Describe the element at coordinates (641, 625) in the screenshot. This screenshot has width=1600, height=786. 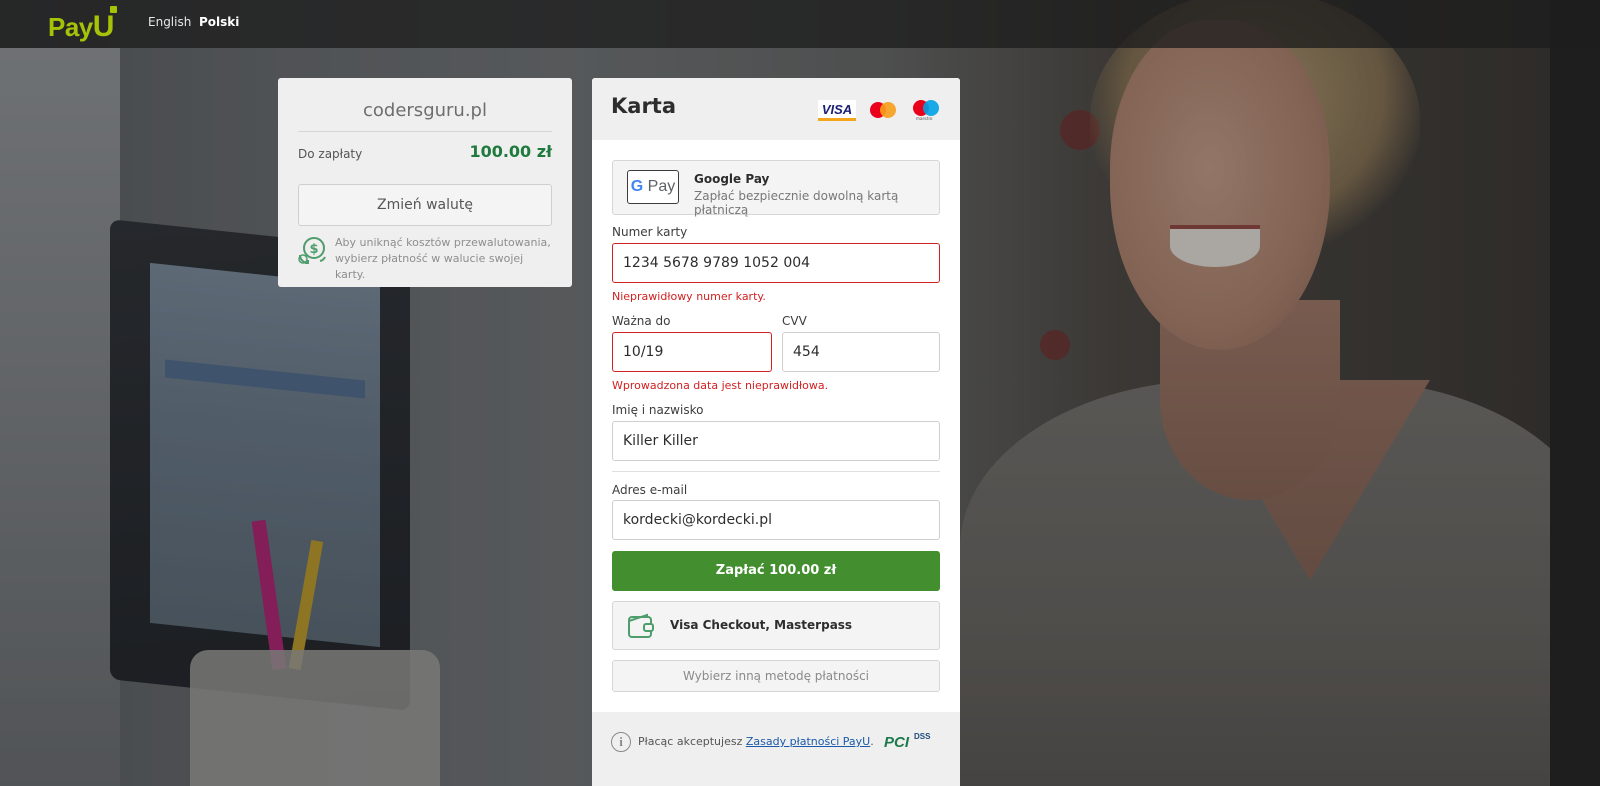
I see `wallet-icon` at that location.